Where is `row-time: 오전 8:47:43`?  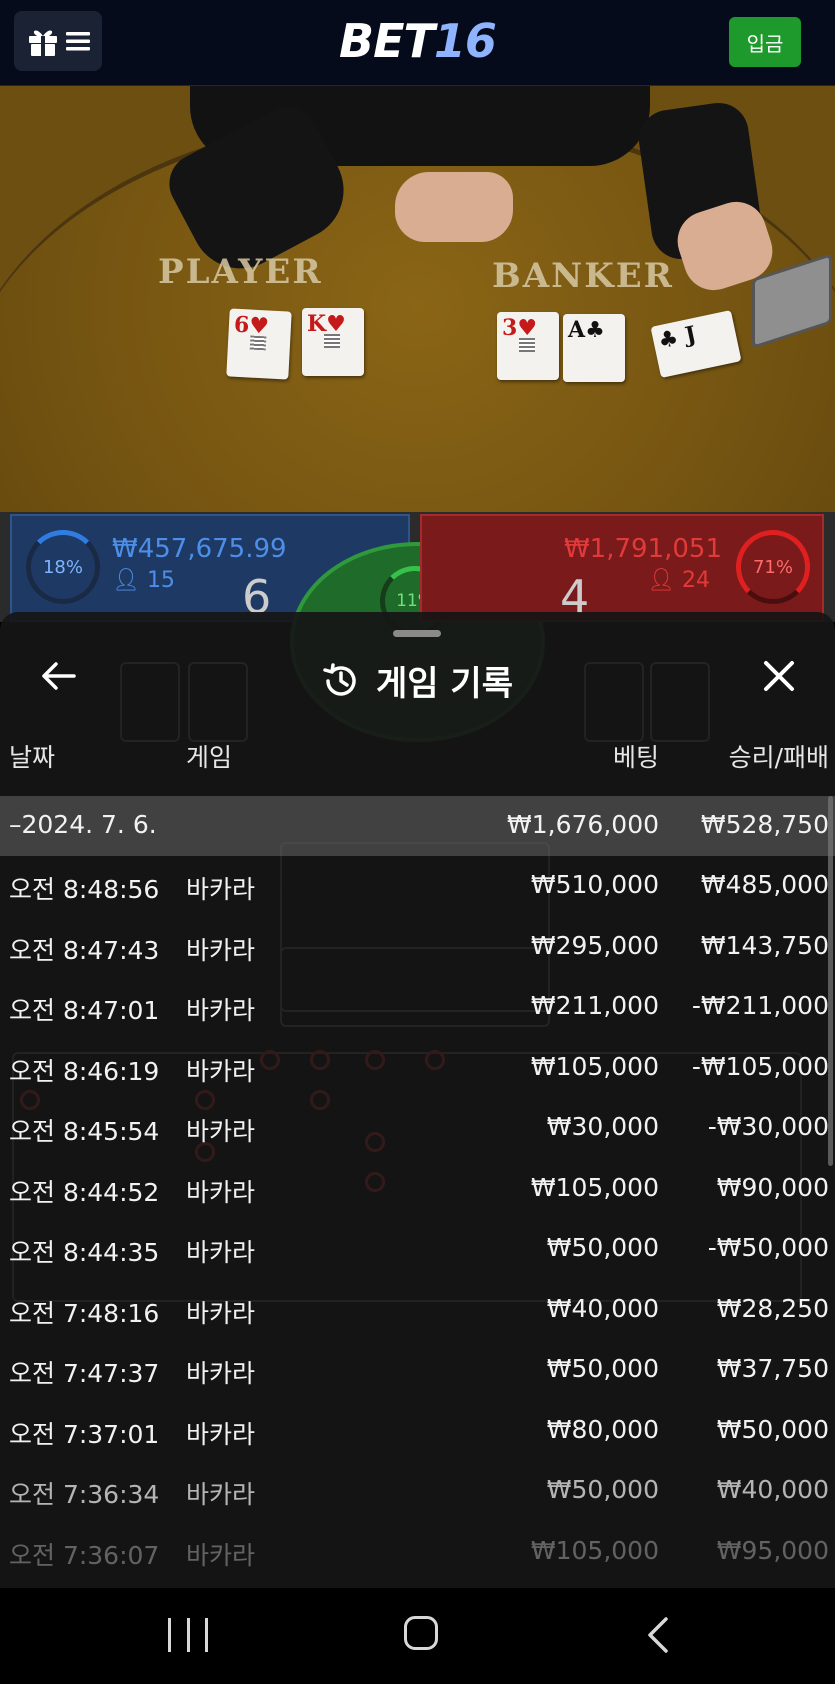 row-time: 오전 8:47:43 is located at coordinates (84, 950).